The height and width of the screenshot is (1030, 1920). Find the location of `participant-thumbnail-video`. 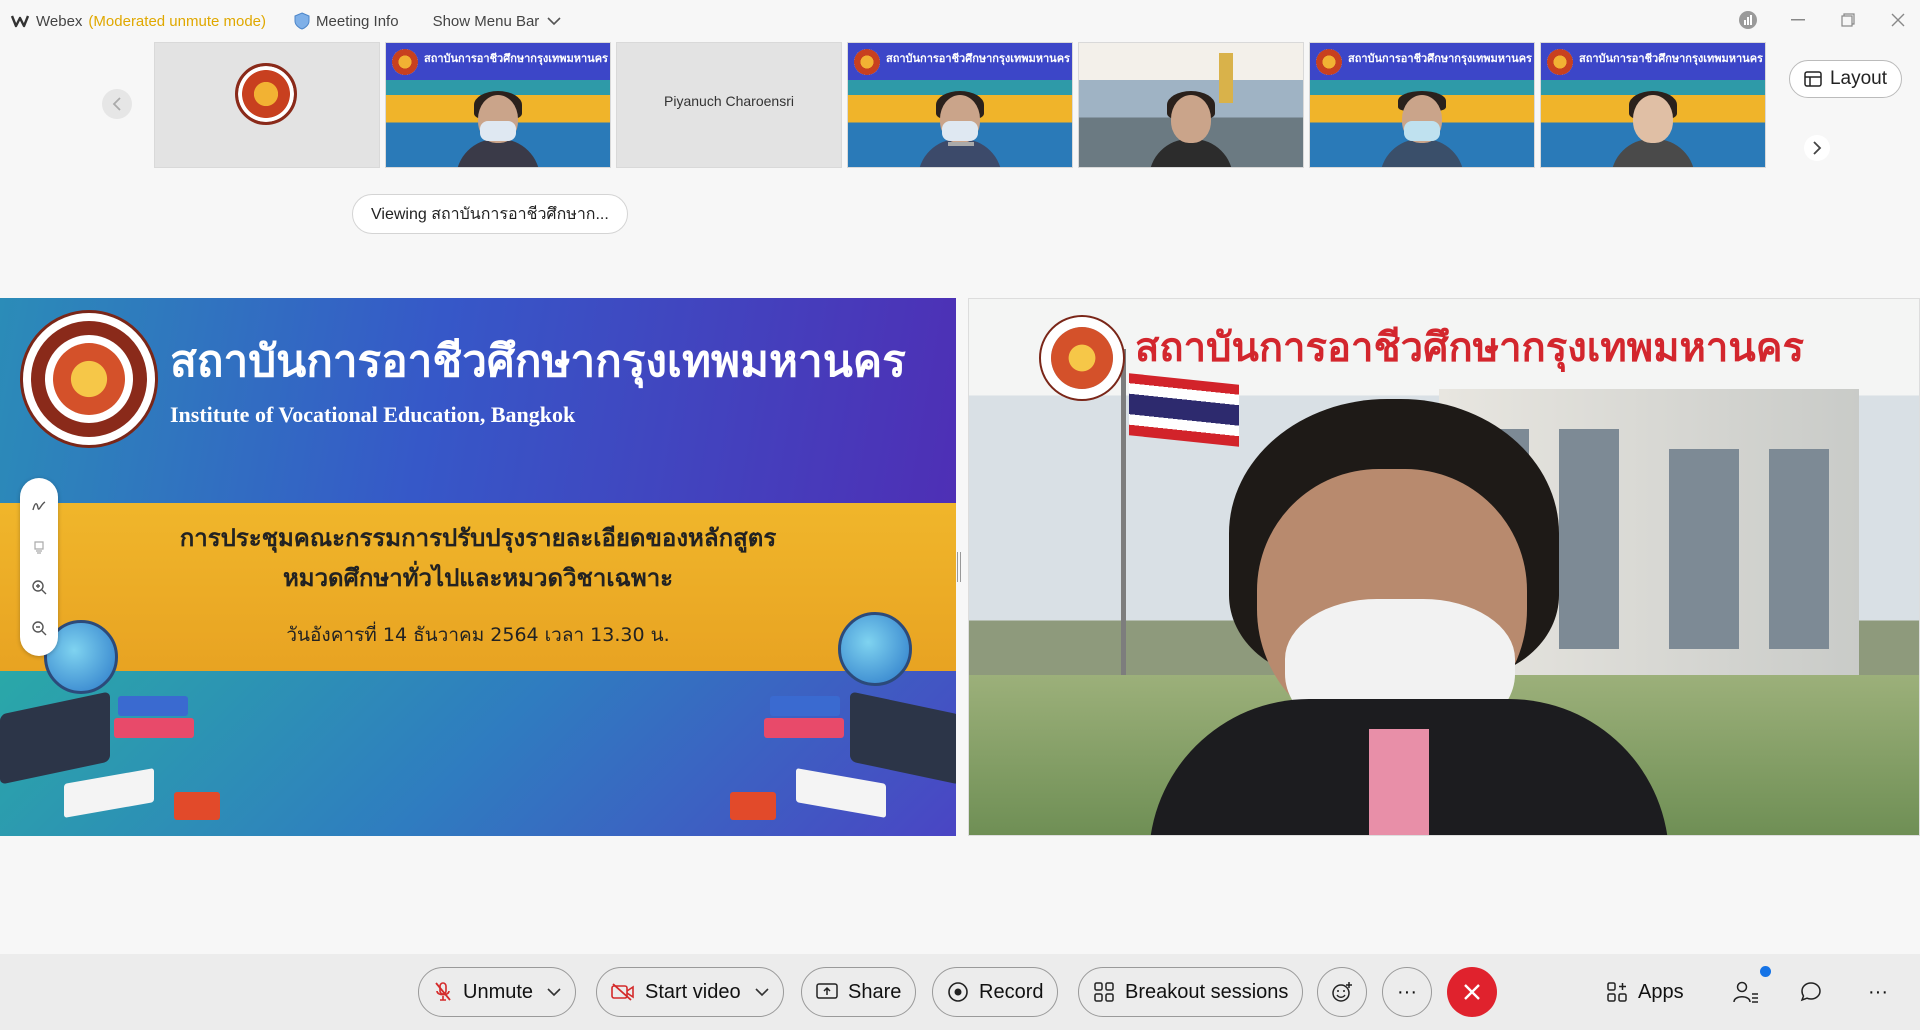

participant-thumbnail-video is located at coordinates (1191, 105).